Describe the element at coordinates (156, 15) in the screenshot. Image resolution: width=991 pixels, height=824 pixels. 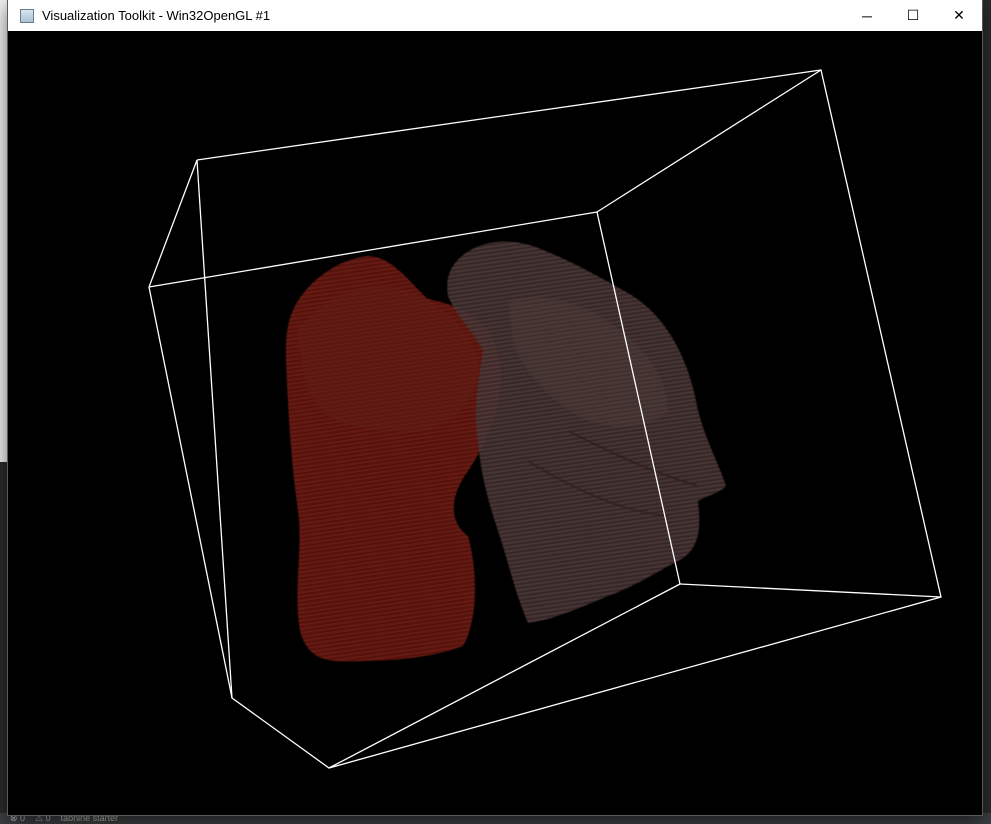
I see `window-title: Visualization Toolkit - Win32OpenGL #1` at that location.